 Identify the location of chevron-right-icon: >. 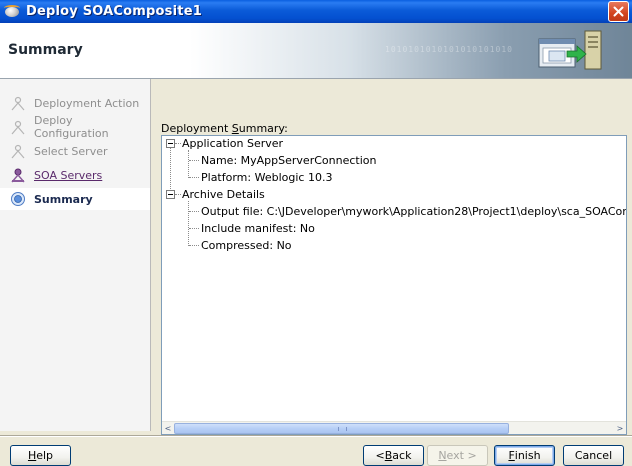
(620, 428).